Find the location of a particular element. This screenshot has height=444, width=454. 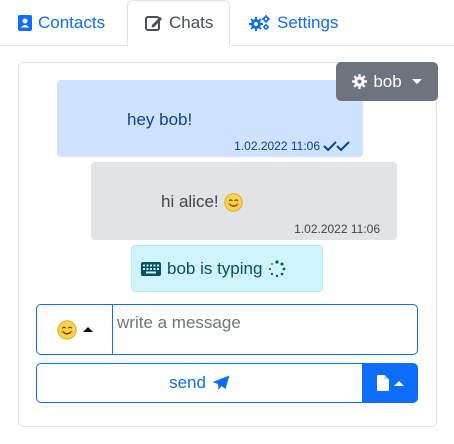

nav-tabs: Contacts Chats Settings is located at coordinates (227, 23).